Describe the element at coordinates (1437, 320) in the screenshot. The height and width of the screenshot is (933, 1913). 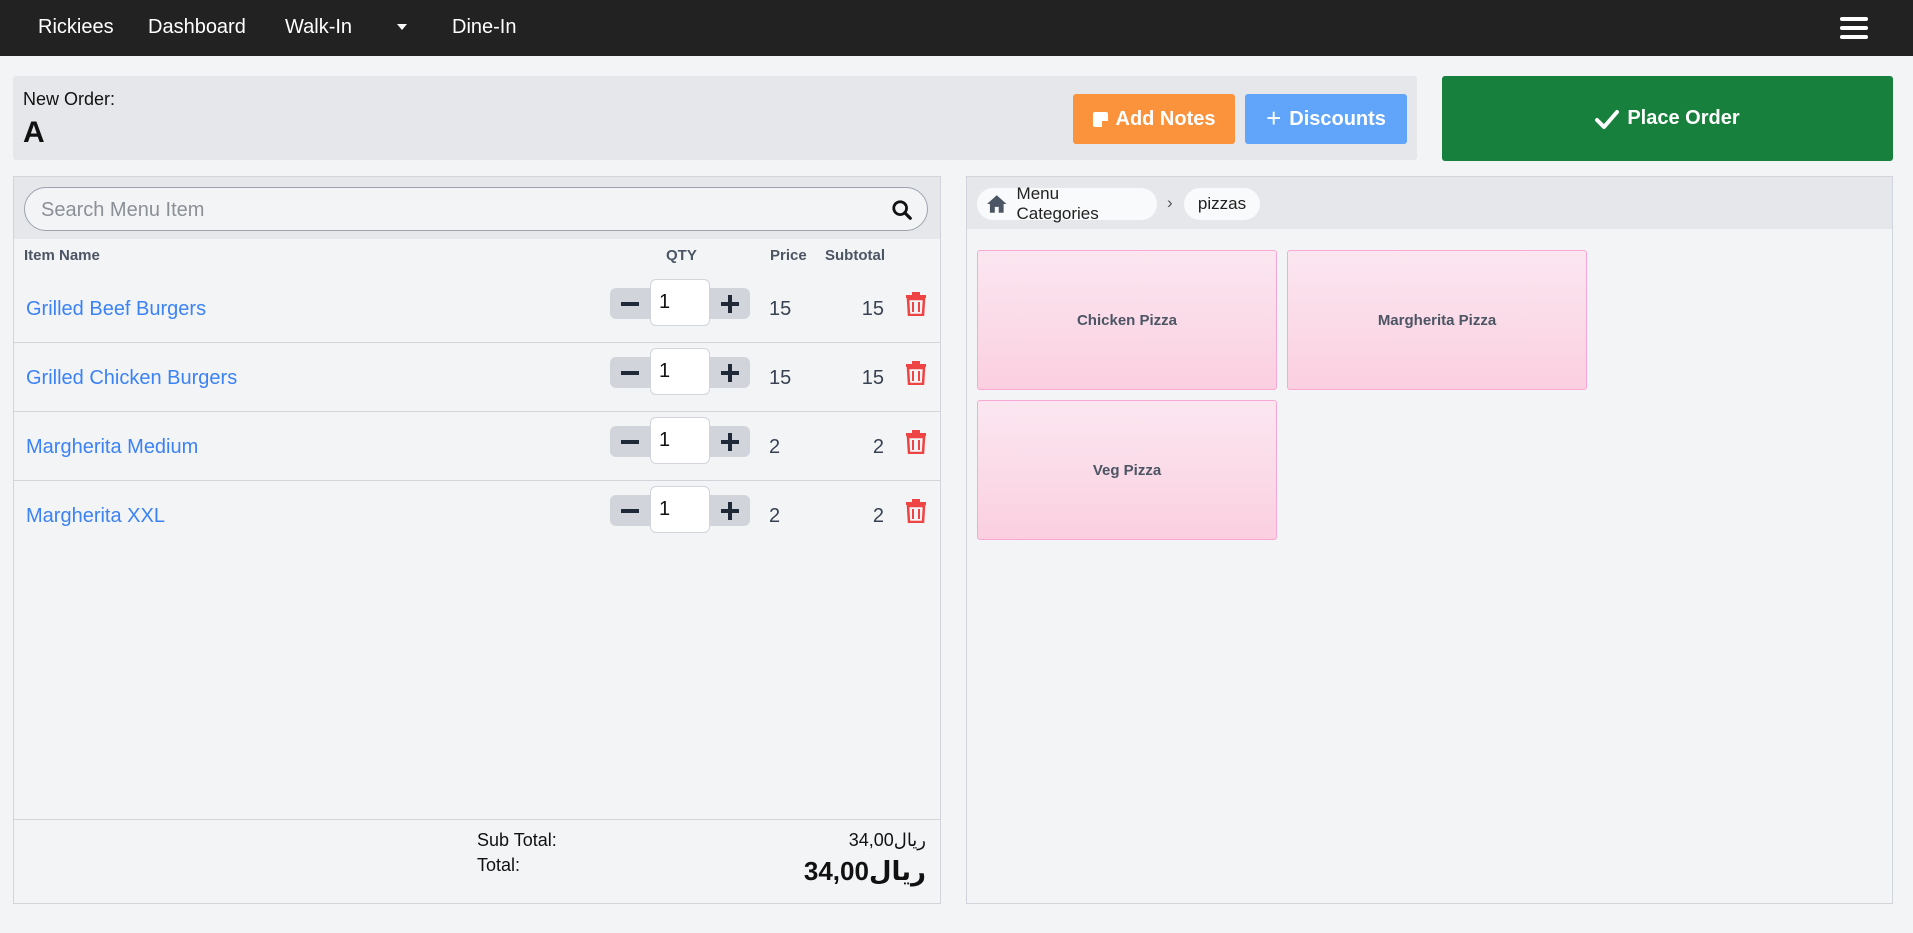
I see `menu-item-tile: Margherita Pizza` at that location.